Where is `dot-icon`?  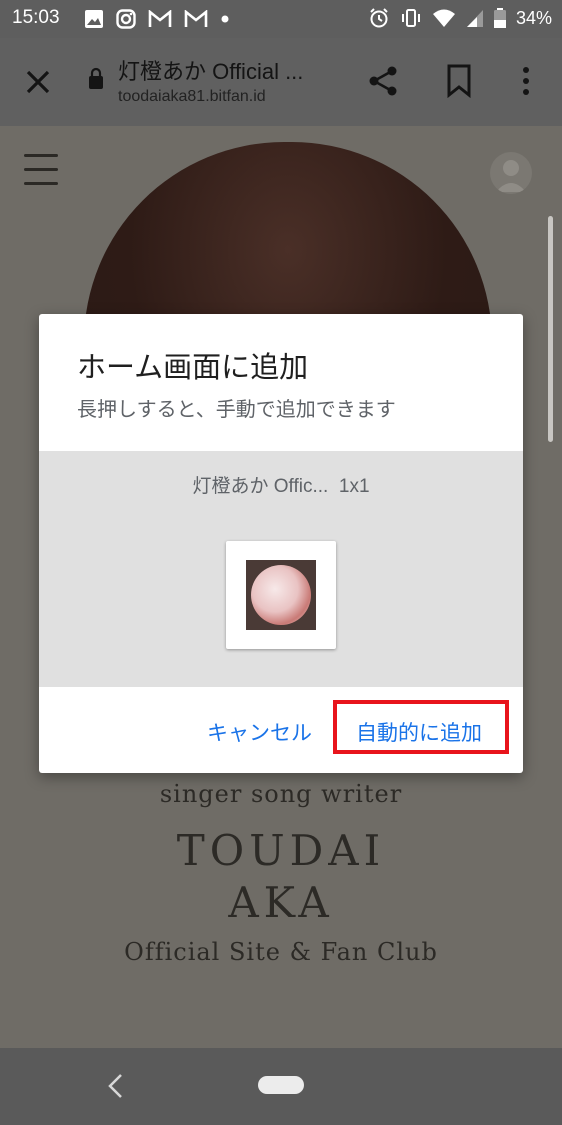
dot-icon is located at coordinates (225, 19).